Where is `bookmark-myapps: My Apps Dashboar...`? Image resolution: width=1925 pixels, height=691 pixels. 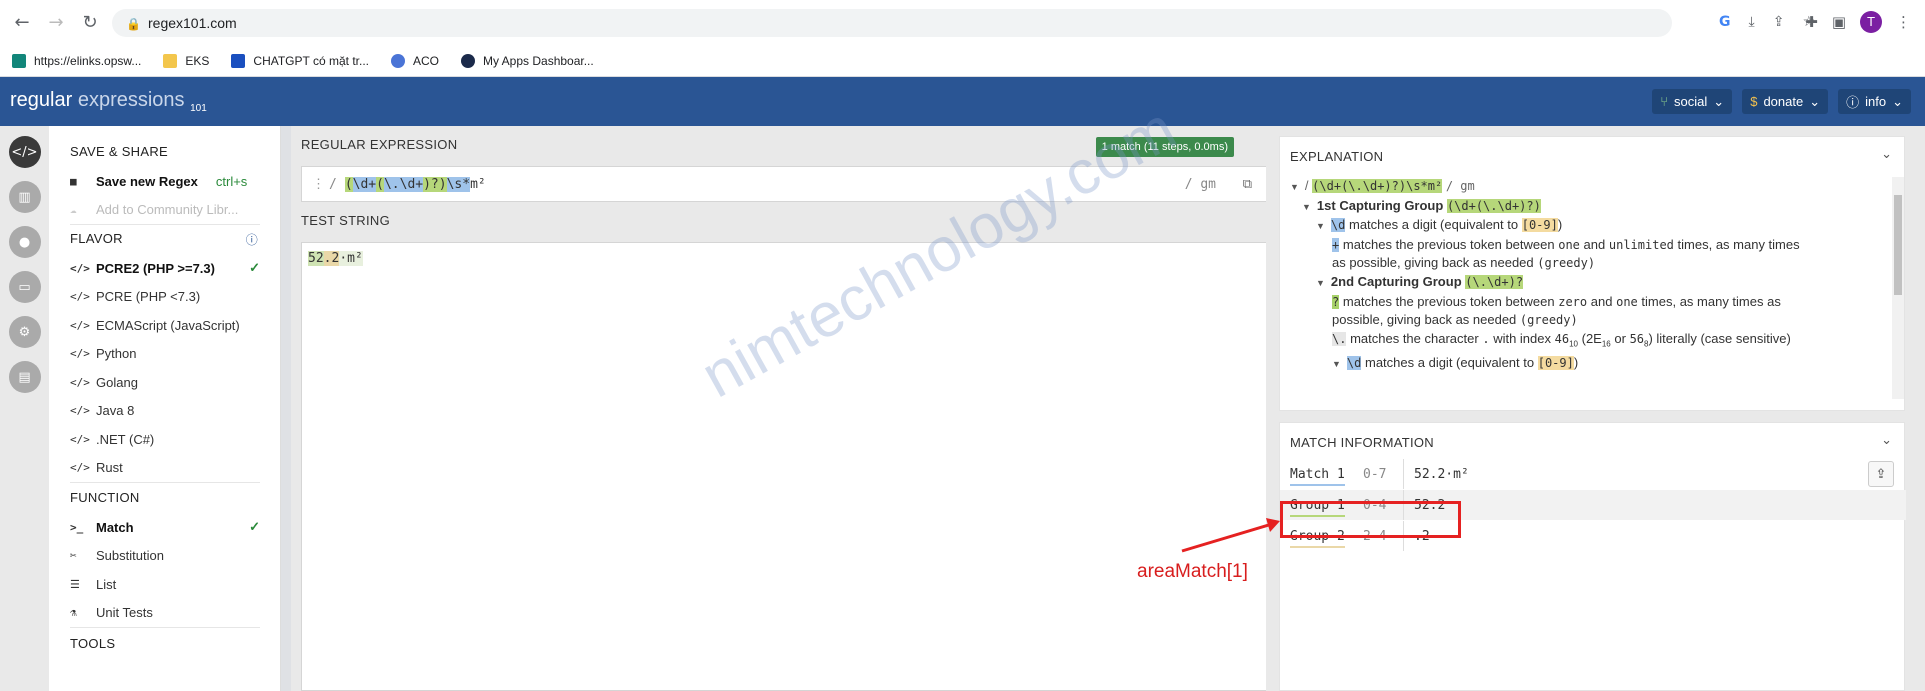 bookmark-myapps: My Apps Dashboar... is located at coordinates (527, 60).